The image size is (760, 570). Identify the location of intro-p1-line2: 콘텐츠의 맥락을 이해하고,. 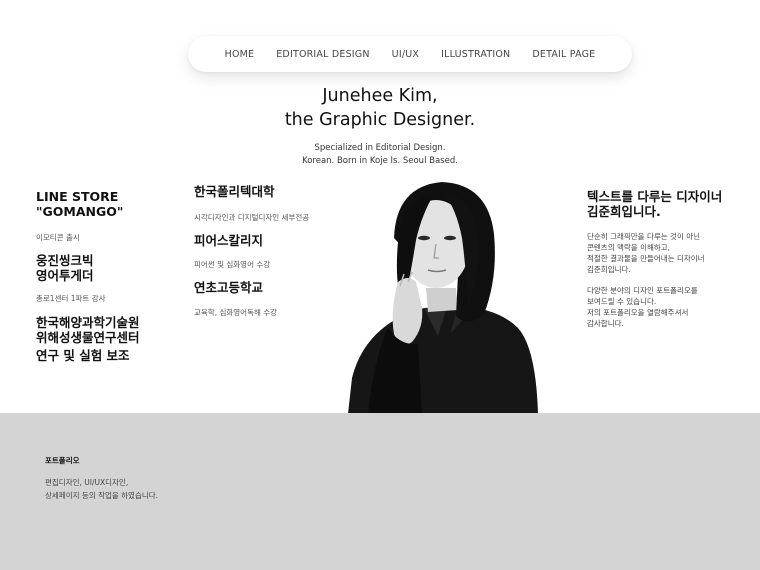
(629, 247).